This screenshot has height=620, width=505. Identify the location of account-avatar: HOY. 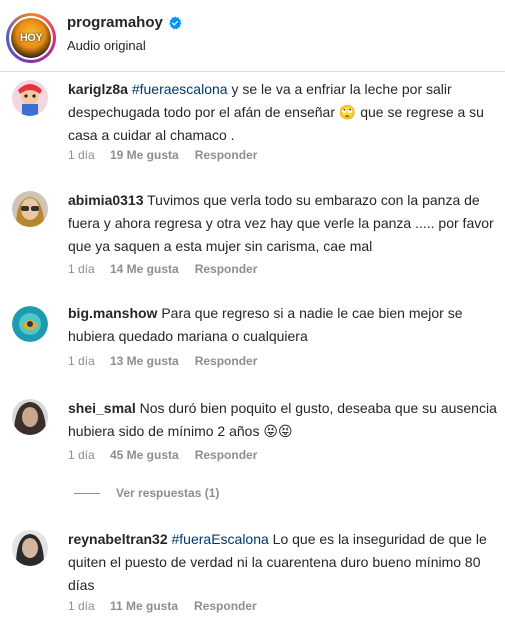
(31, 38).